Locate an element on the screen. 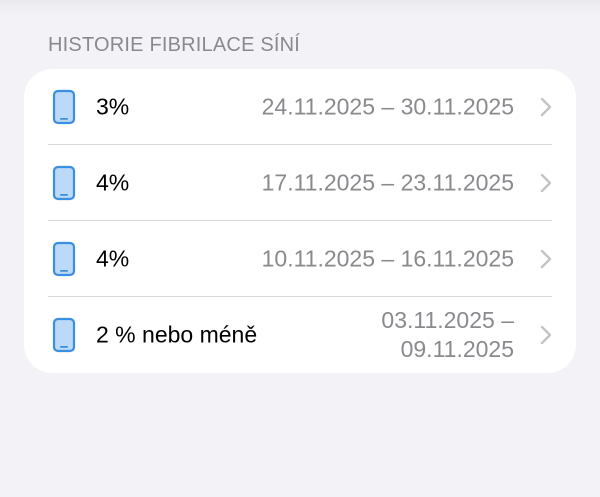 The image size is (600, 497). date-range: 10.11.2025 – 16.11.2025 is located at coordinates (387, 258).